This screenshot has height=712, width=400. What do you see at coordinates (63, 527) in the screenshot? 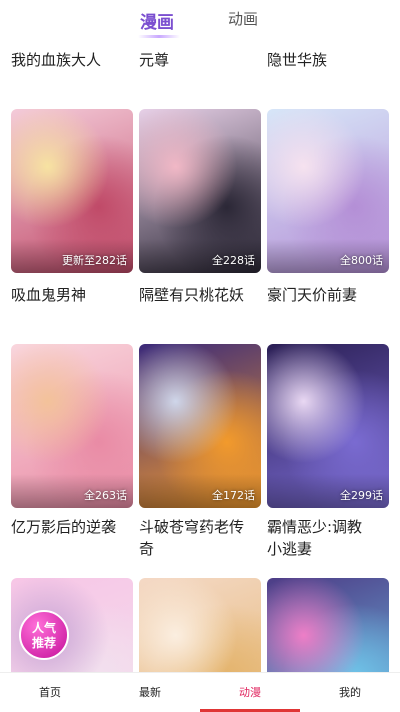
I see `comic-title: 亿万影后的逆袭` at bounding box center [63, 527].